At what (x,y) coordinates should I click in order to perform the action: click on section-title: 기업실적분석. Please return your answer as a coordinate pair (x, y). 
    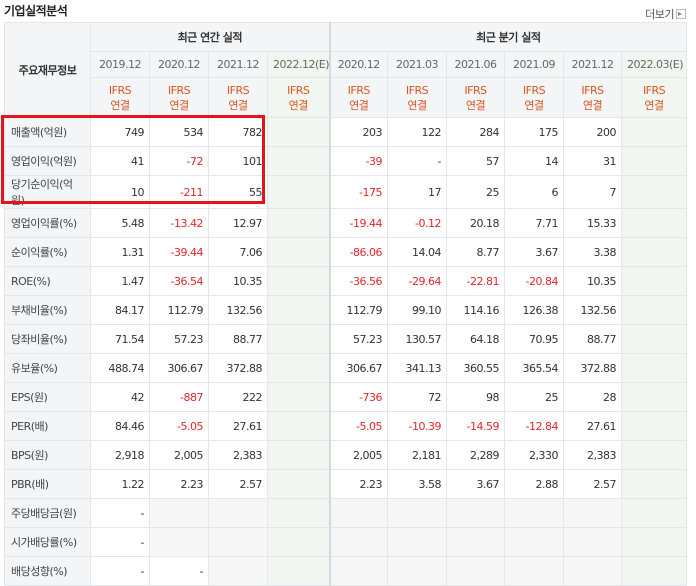
    Looking at the image, I should click on (36, 11).